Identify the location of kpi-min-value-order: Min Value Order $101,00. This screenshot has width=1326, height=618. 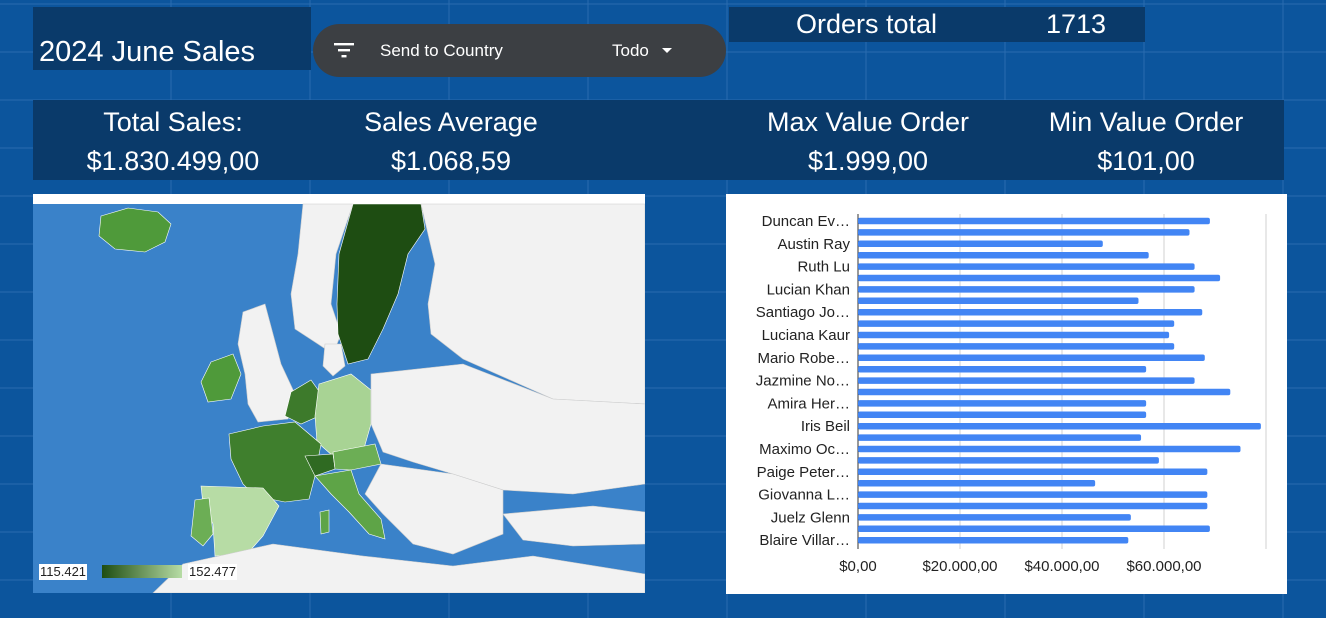
(1146, 141).